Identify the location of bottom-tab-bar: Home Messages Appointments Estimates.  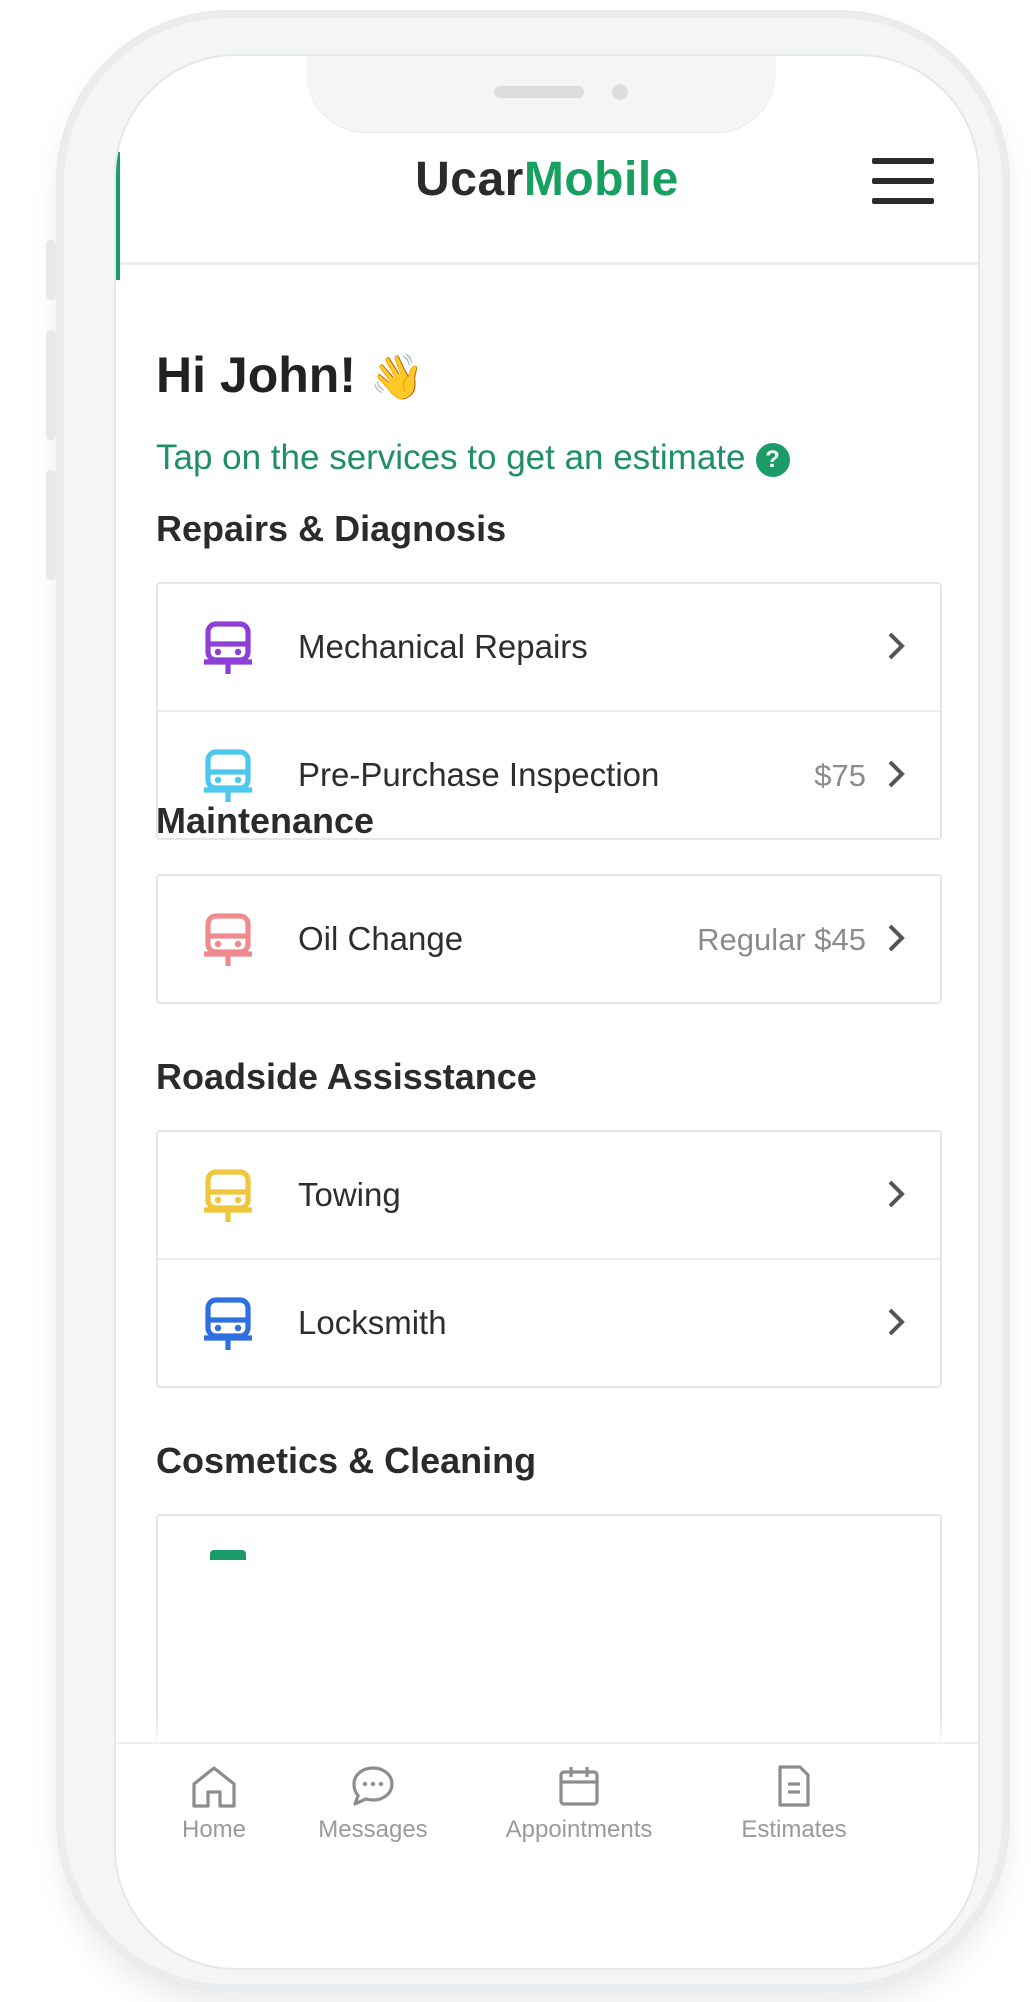
(547, 1803).